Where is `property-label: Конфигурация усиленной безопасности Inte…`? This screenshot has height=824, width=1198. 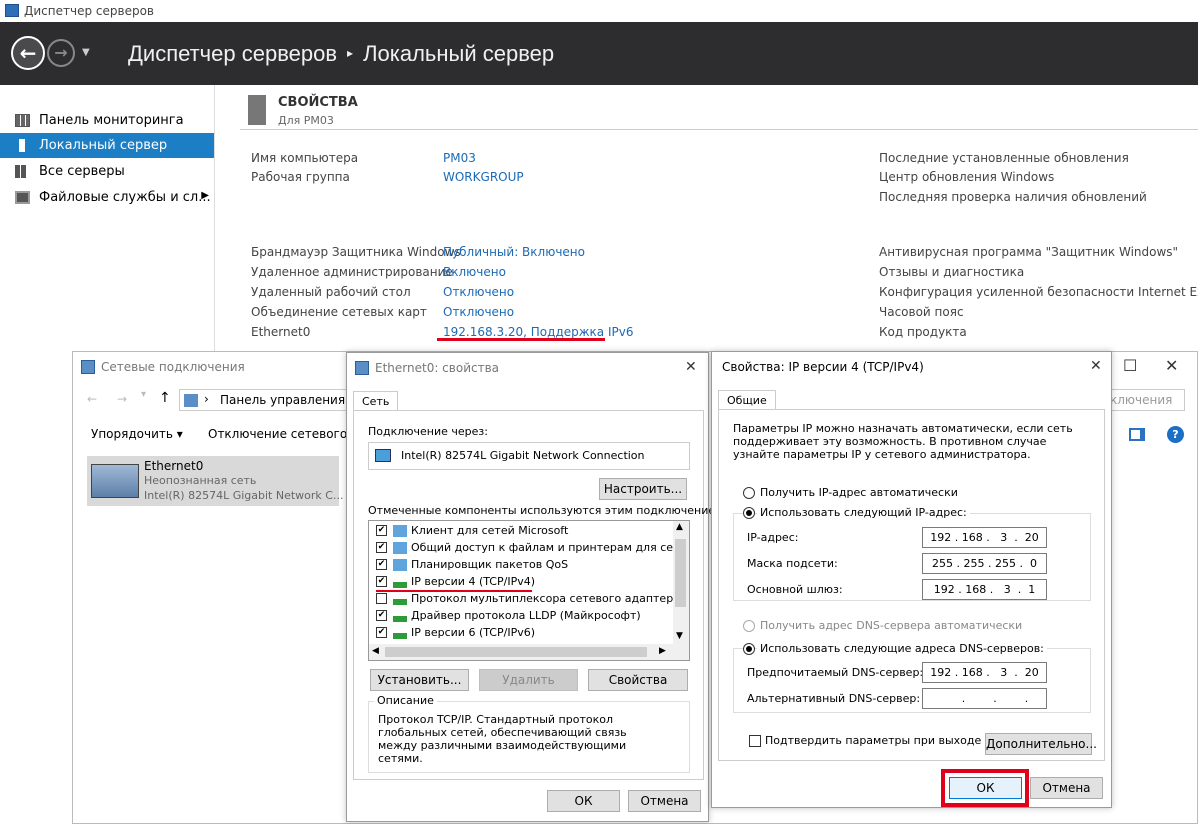 property-label: Конфигурация усиленной безопасности Inte… is located at coordinates (1038, 292).